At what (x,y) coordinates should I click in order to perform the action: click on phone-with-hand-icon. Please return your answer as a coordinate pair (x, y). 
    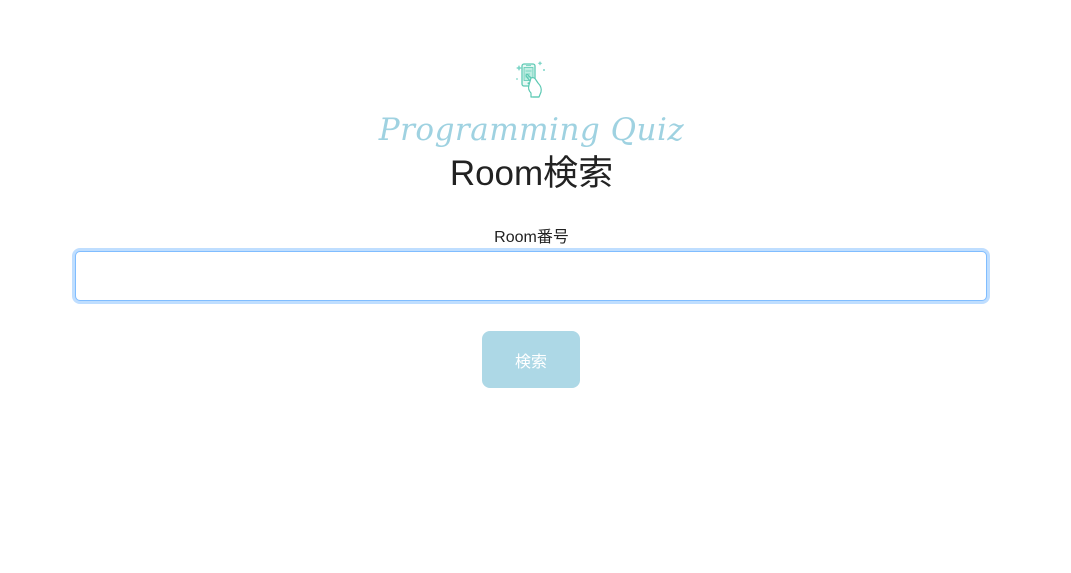
    Looking at the image, I should click on (532, 78).